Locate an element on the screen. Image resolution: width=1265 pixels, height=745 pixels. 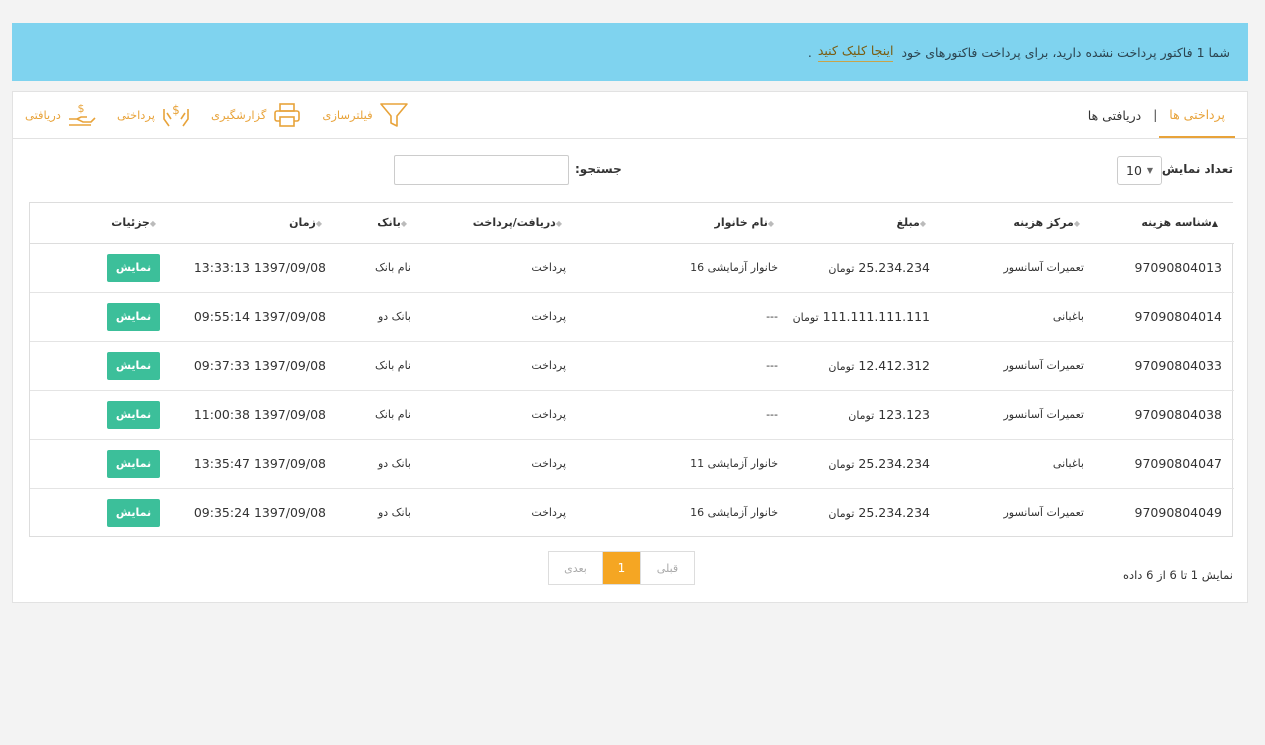
length-select: 10 ▼ is located at coordinates (1139, 170).